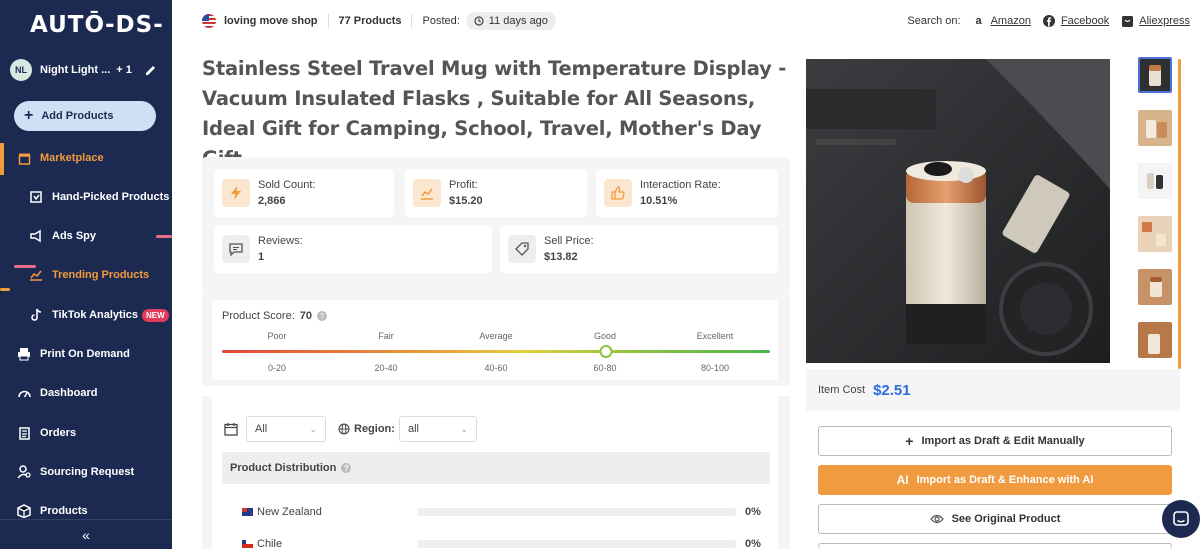  I want to click on box-icon, so click(24, 511).